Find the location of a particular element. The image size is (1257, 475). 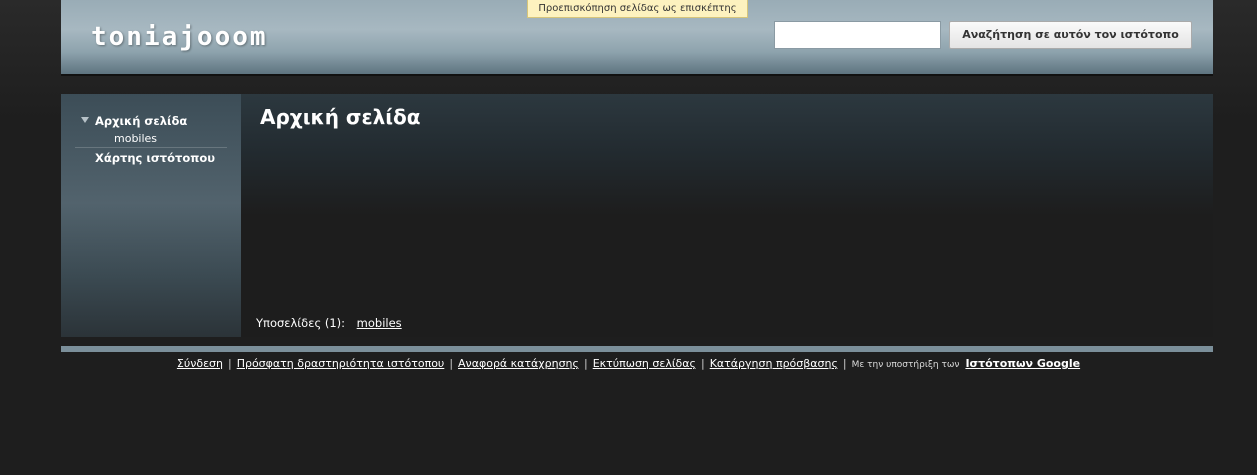

search-button: Αναζήτηση σε αυτόν τον ιστότοπο is located at coordinates (1070, 35).